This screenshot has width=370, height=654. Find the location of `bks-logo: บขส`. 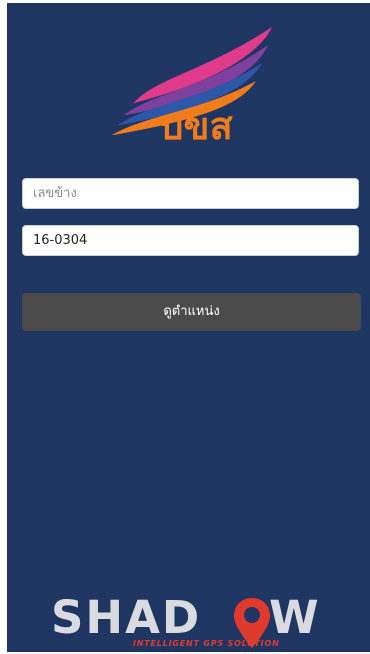

bks-logo: บขส is located at coordinates (192, 85).